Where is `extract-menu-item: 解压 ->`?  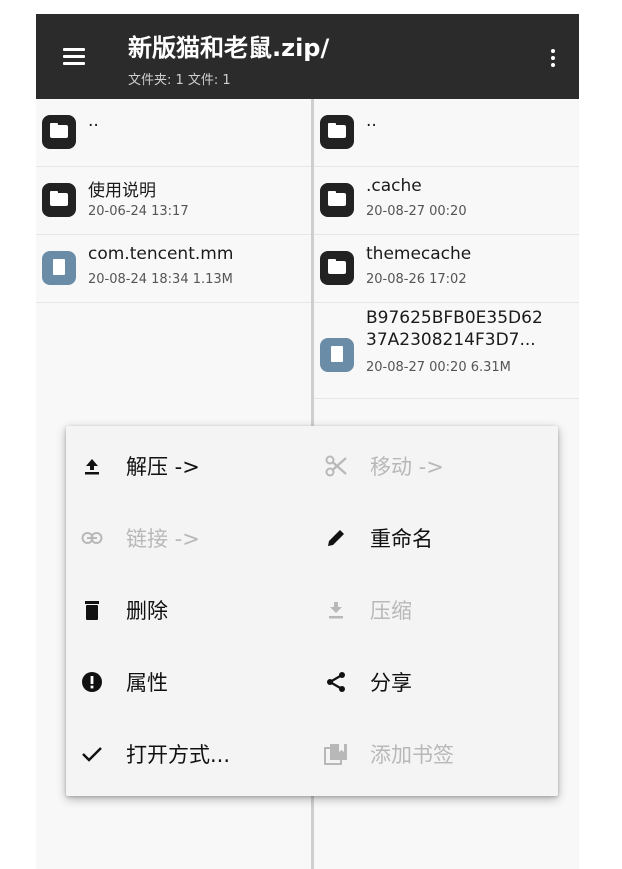
extract-menu-item: 解压 -> is located at coordinates (195, 466).